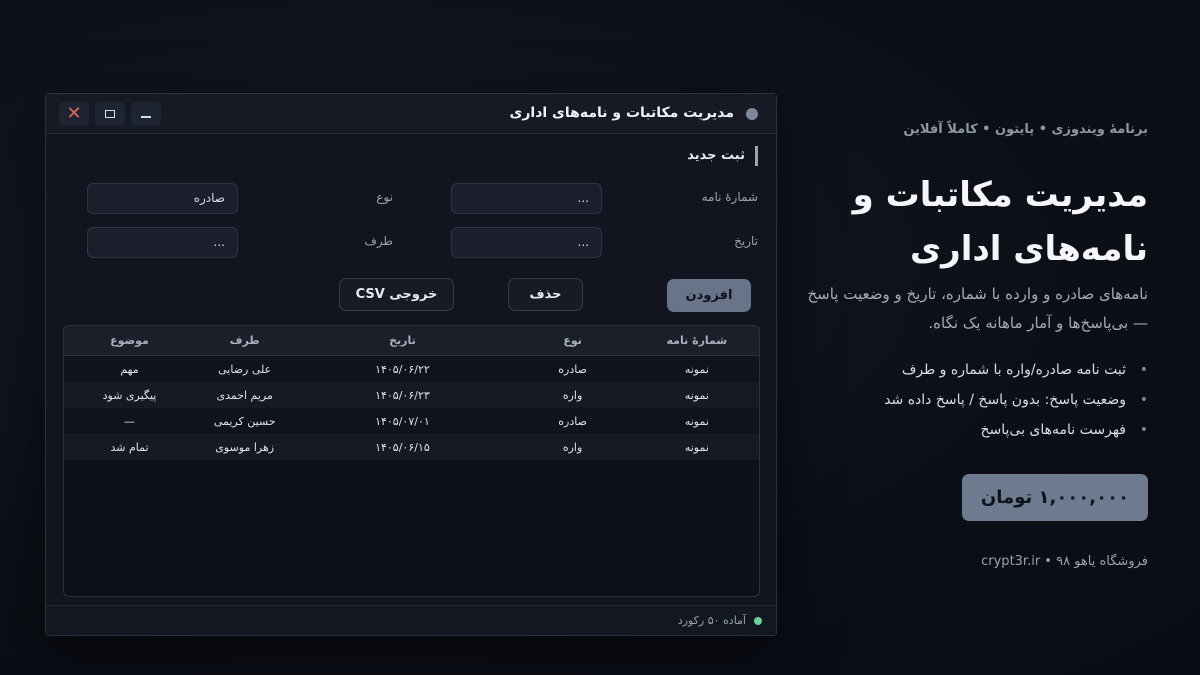 Image resolution: width=1200 pixels, height=675 pixels. I want to click on feature-item: وضعیت پاسخ: بدون پاسخ / پاسخ داده شد, so click(968, 403).